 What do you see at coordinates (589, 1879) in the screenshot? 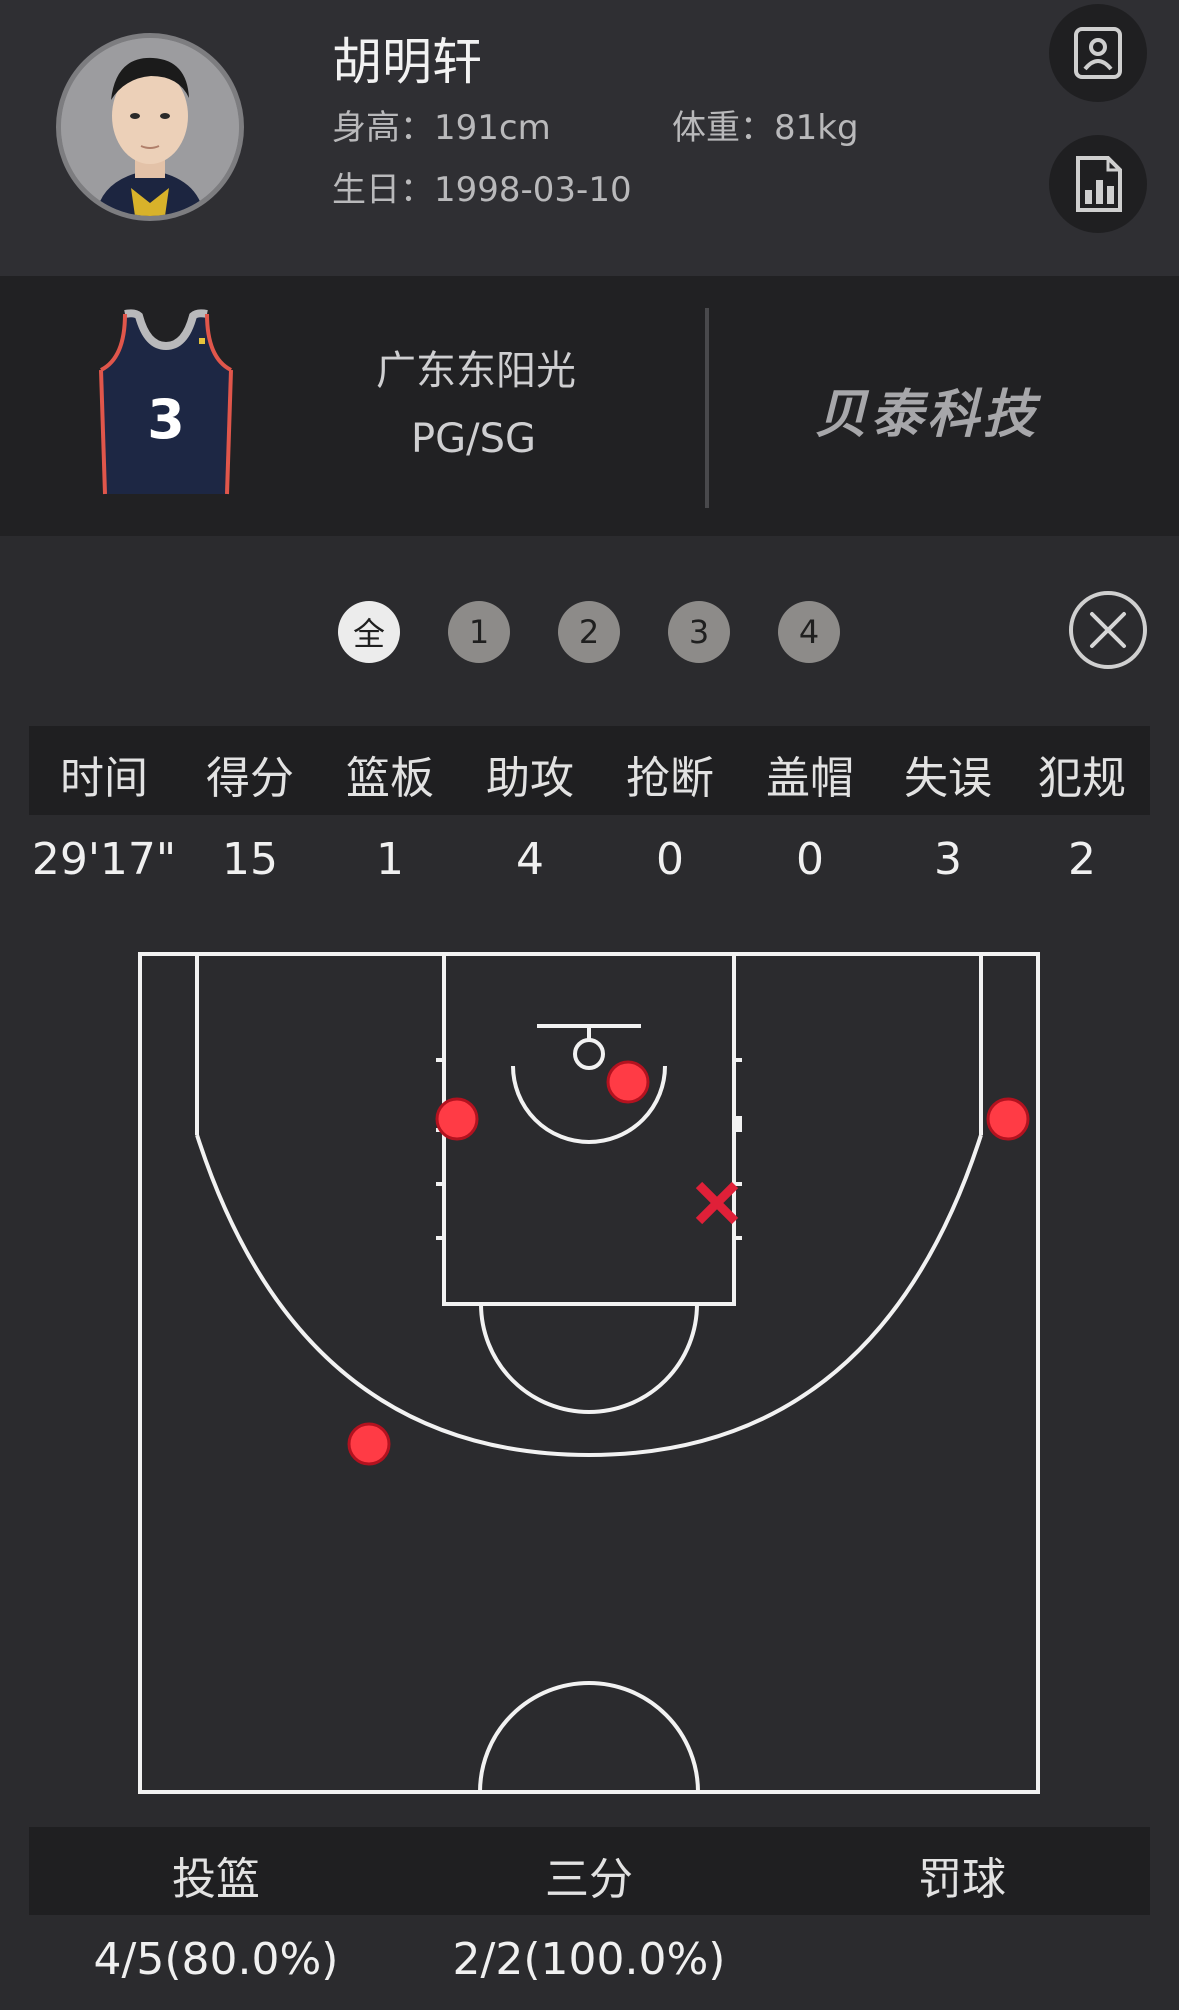
I see `shooting-header-3pt: 三分` at bounding box center [589, 1879].